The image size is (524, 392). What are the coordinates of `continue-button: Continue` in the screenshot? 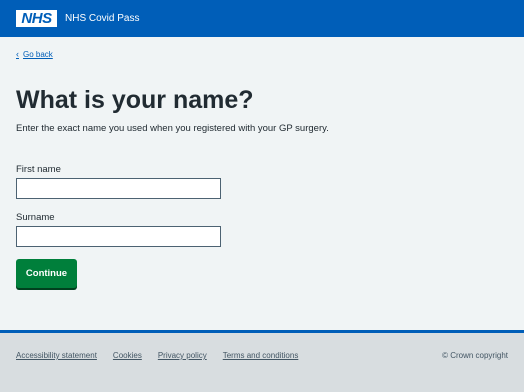 It's located at (46, 273).